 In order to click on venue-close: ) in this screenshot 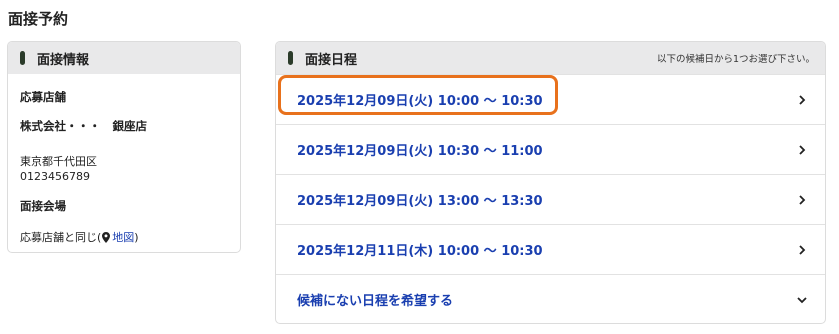, I will do `click(136, 237)`.